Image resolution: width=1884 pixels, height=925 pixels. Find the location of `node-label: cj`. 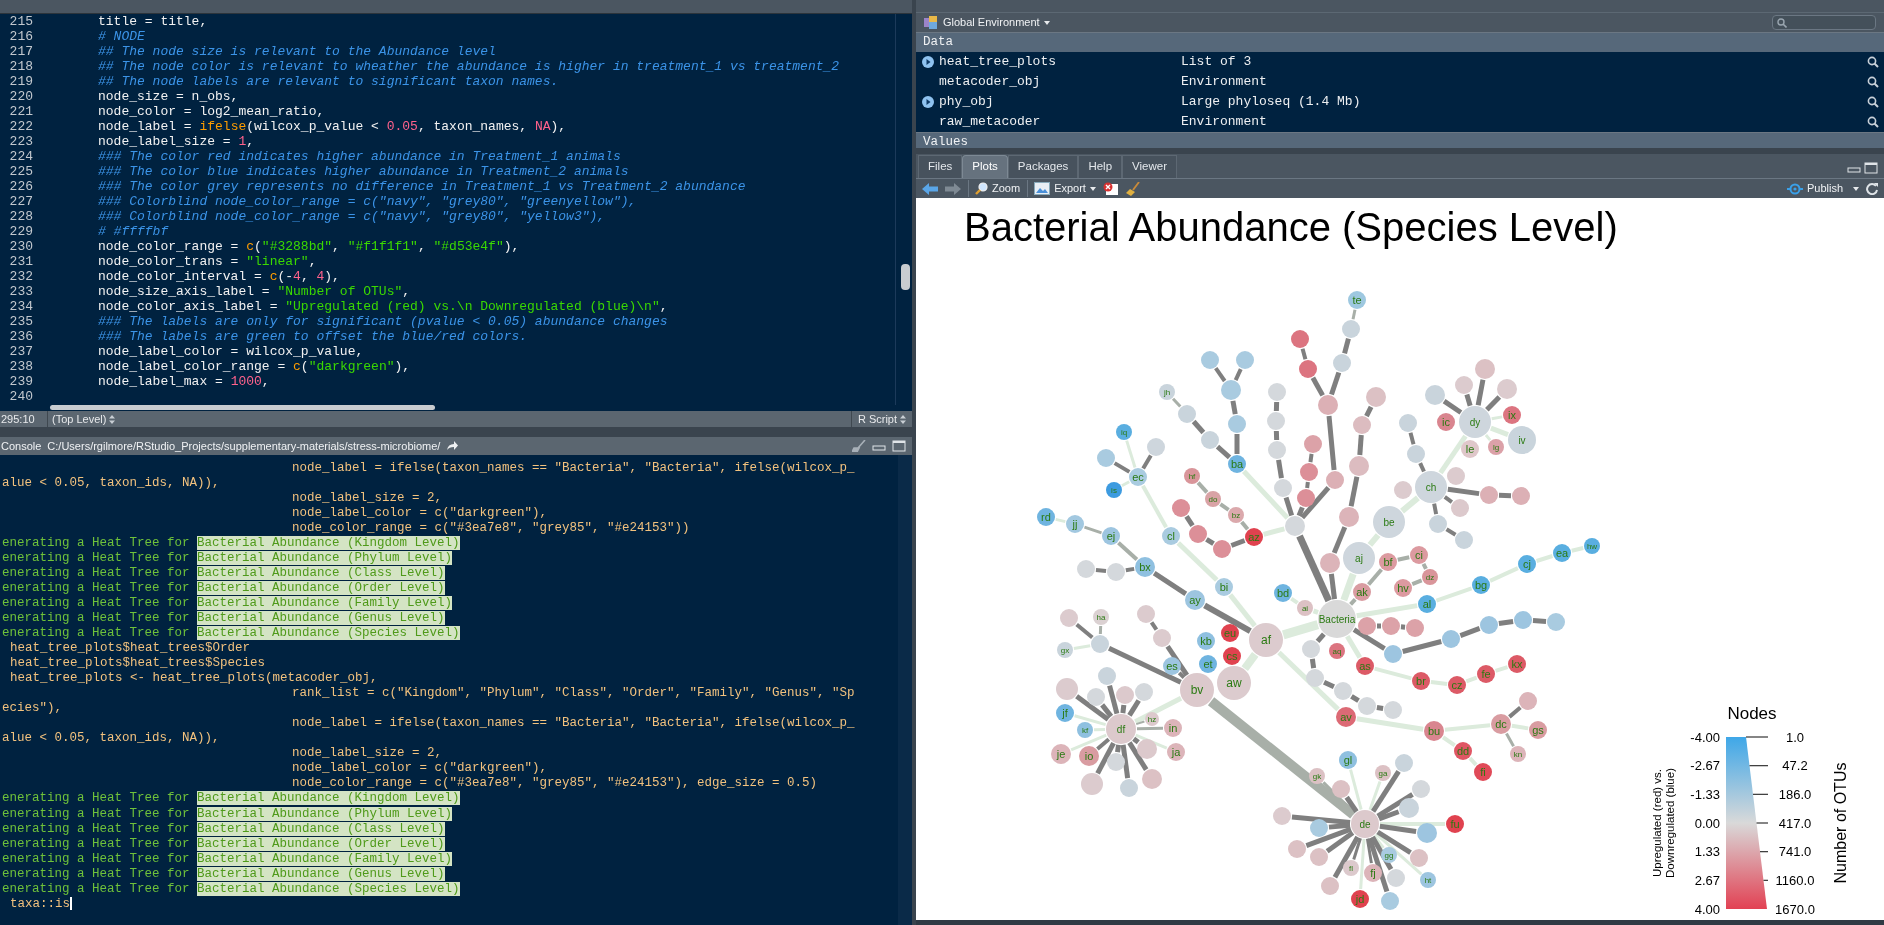

node-label: cj is located at coordinates (1527, 563).